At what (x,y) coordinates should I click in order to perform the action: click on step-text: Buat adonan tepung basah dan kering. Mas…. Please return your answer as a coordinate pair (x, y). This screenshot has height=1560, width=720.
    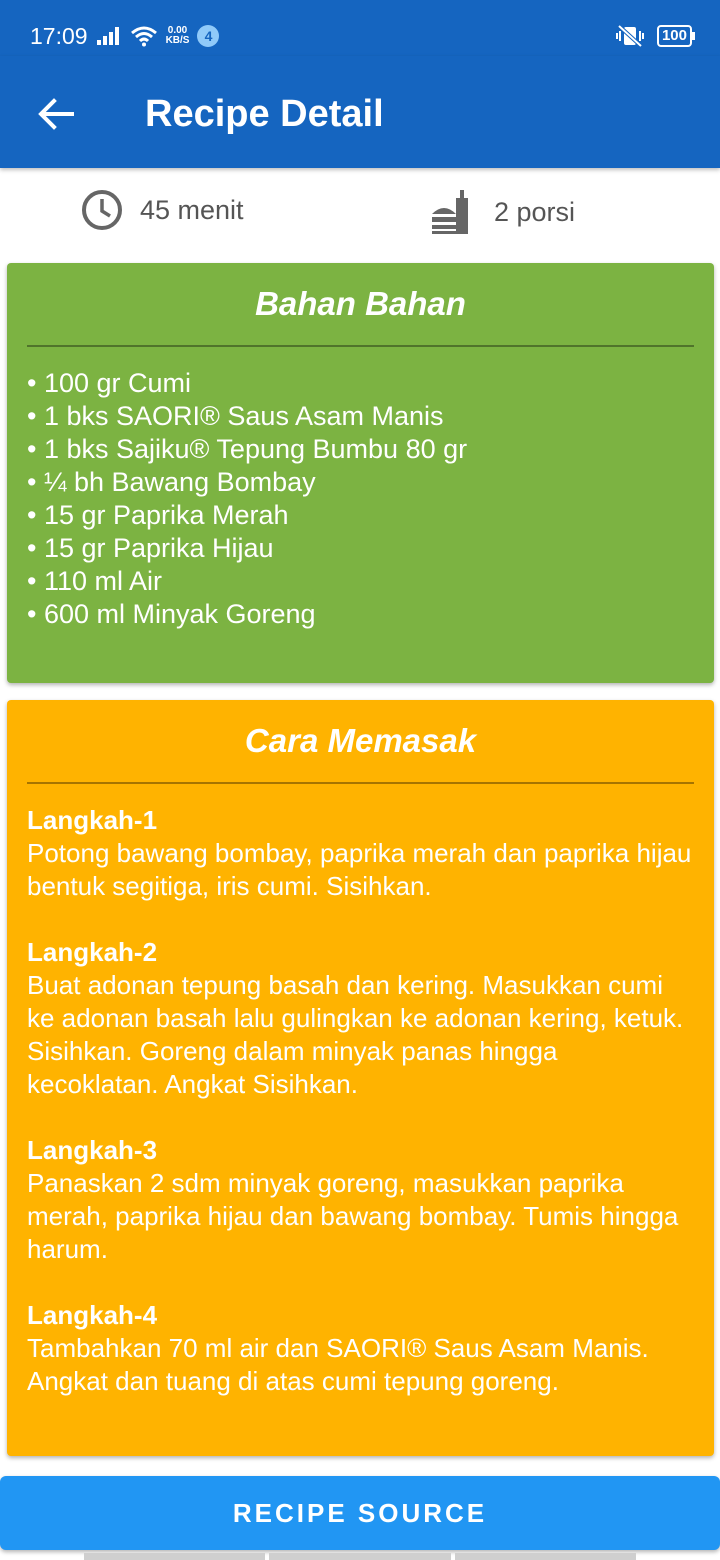
    Looking at the image, I should click on (355, 1034).